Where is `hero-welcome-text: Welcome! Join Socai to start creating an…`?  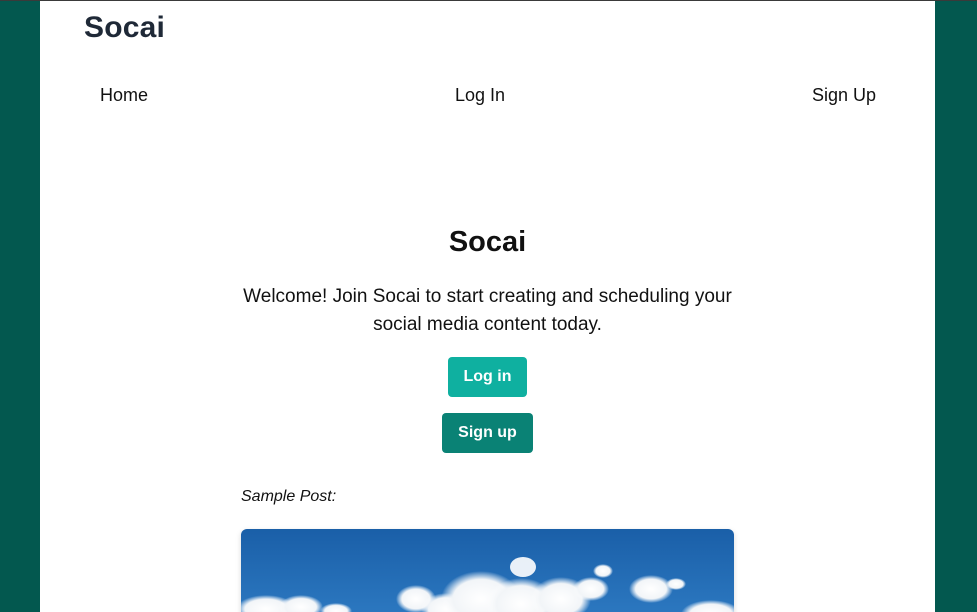 hero-welcome-text: Welcome! Join Socai to start creating an… is located at coordinates (487, 310).